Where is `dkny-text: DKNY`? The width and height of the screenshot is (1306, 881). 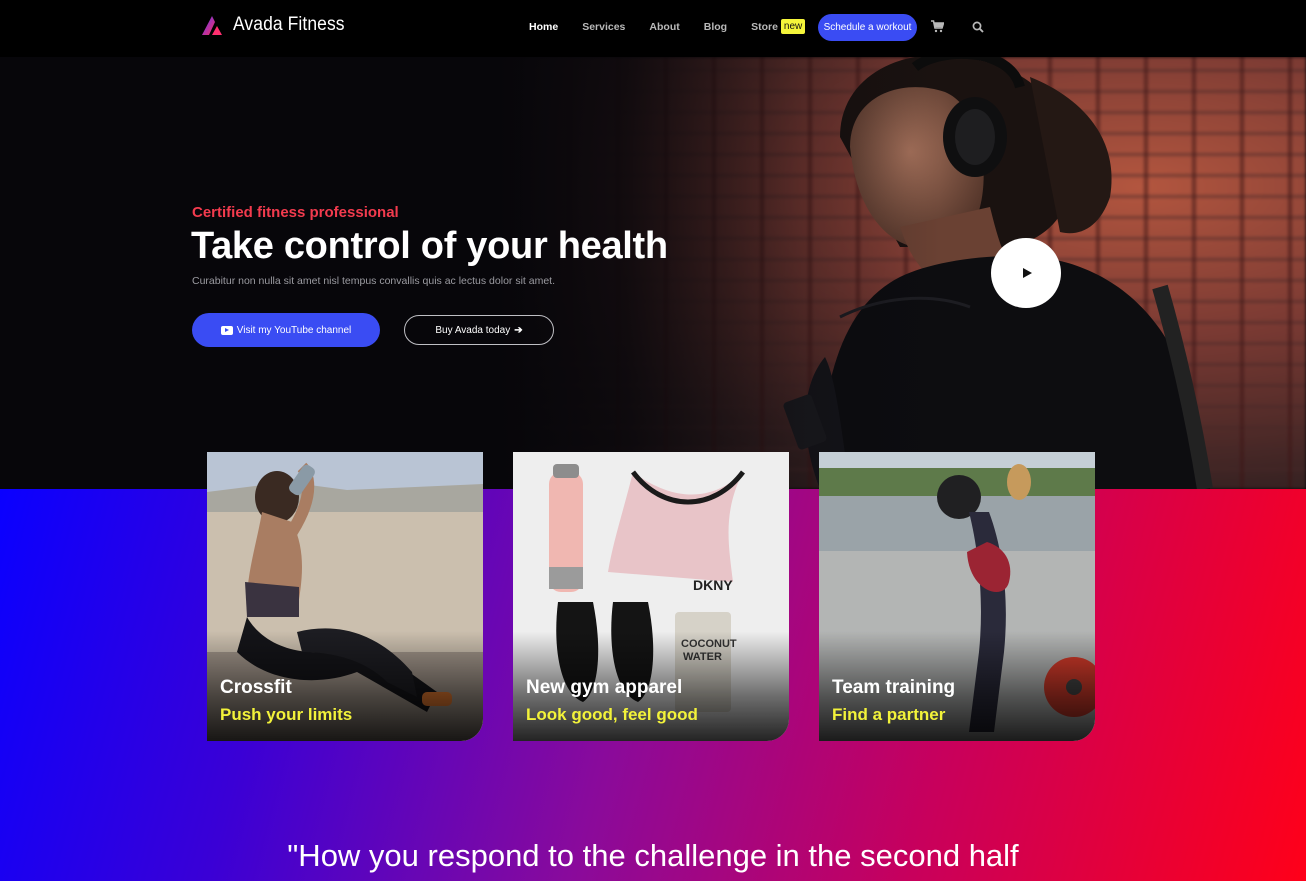
dkny-text: DKNY is located at coordinates (713, 585).